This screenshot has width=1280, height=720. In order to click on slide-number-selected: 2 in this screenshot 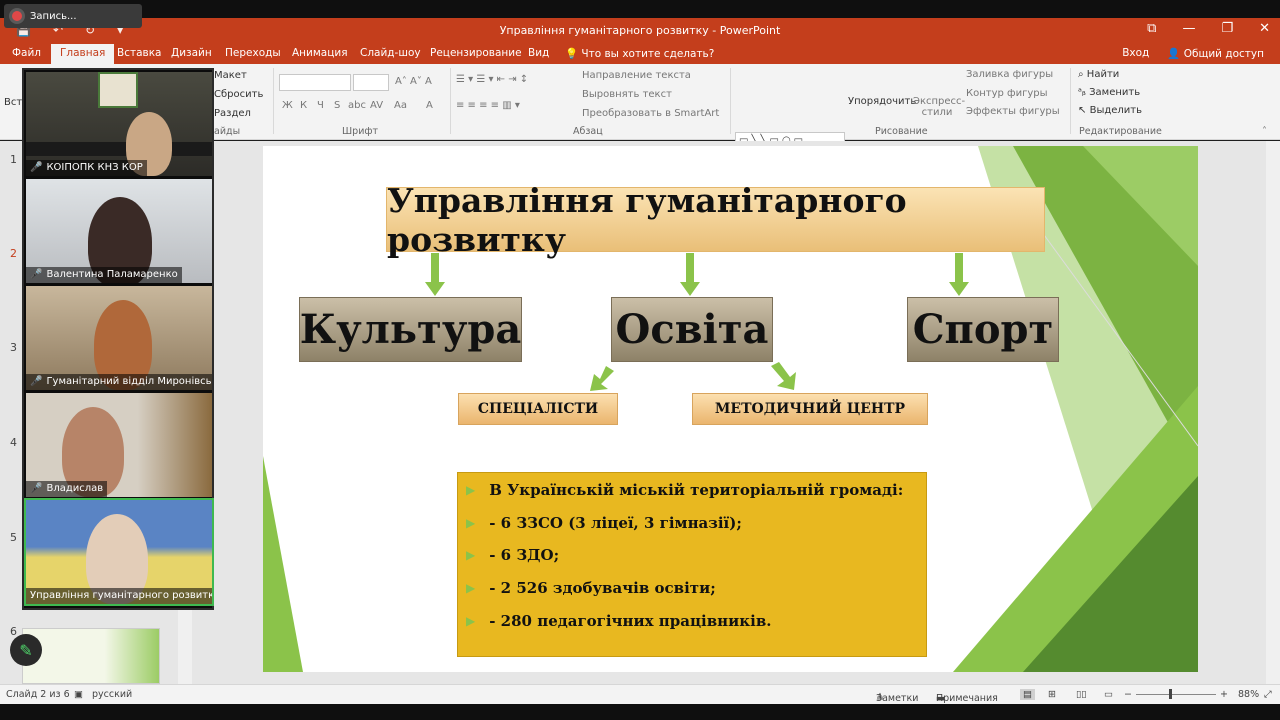, I will do `click(13, 253)`.